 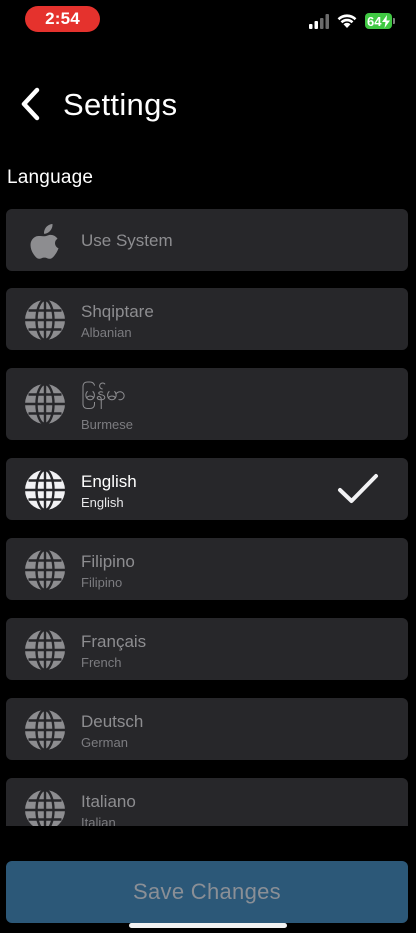 What do you see at coordinates (114, 641) in the screenshot?
I see `language-name: Français` at bounding box center [114, 641].